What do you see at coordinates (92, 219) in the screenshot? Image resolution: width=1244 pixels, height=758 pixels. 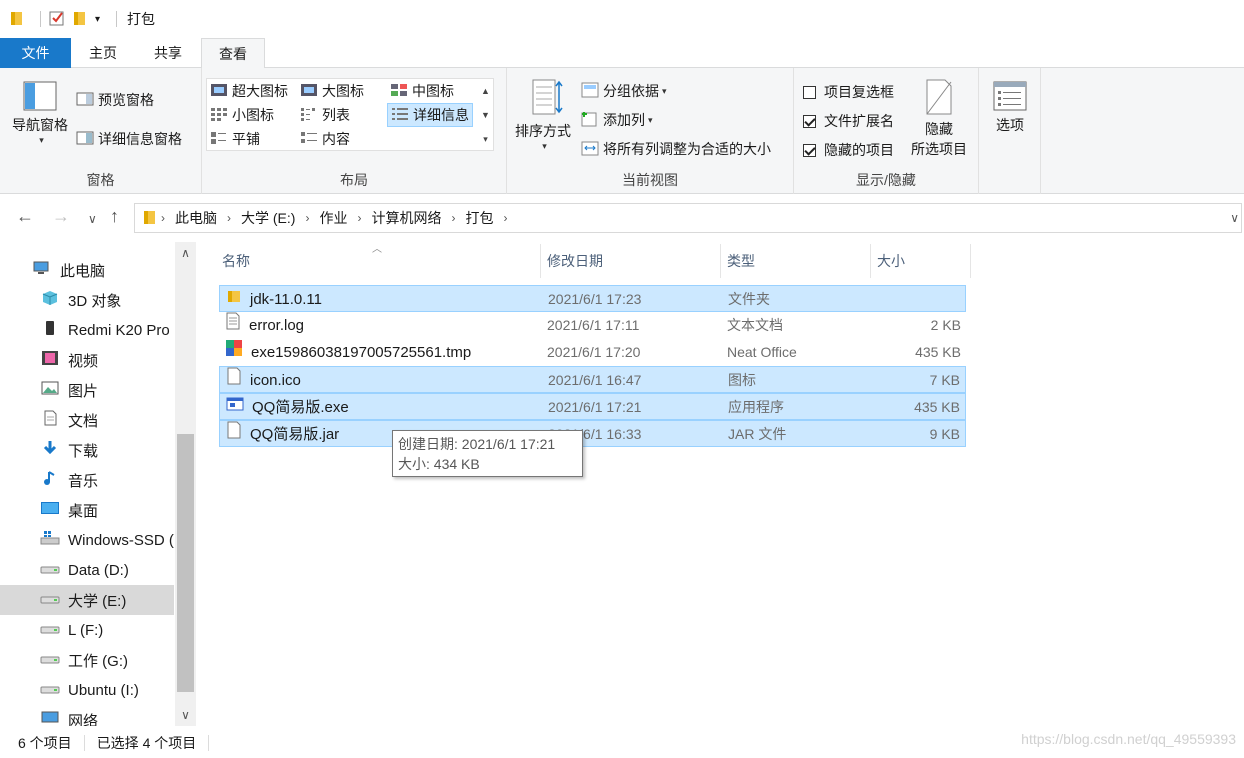 I see `recent-locations-icon: ∨` at bounding box center [92, 219].